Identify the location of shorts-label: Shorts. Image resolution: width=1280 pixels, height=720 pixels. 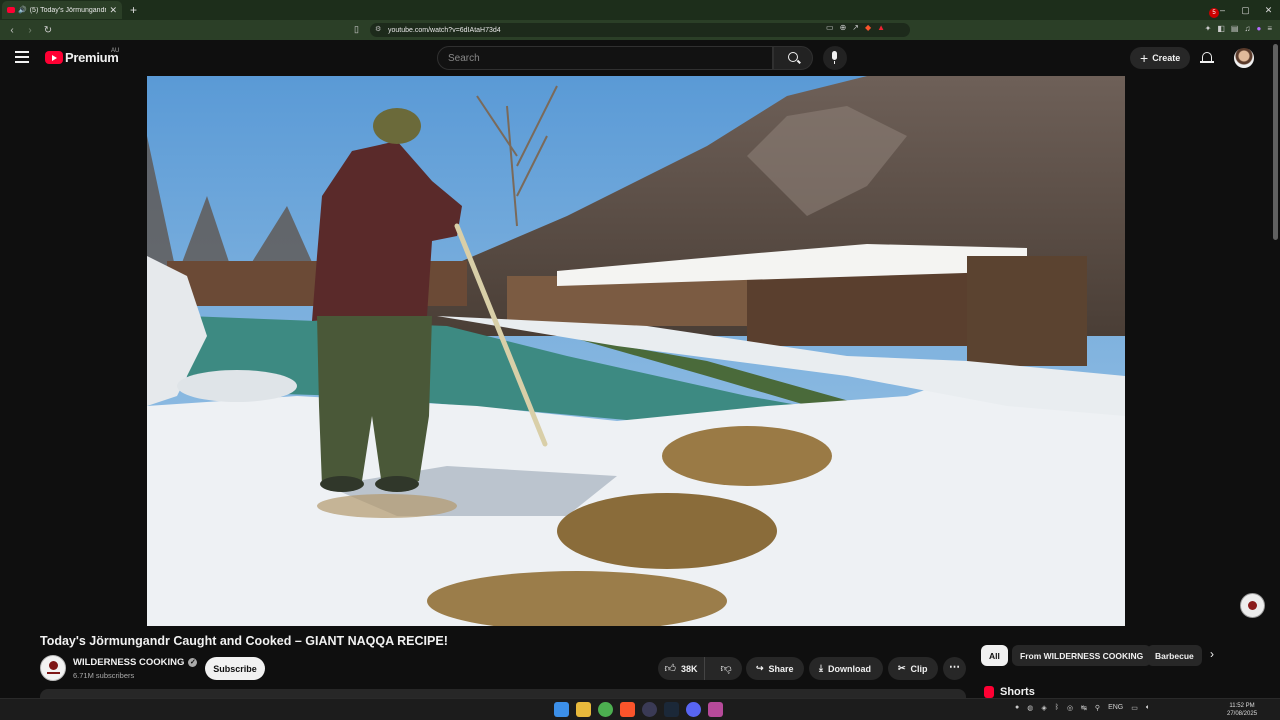
(1017, 692).